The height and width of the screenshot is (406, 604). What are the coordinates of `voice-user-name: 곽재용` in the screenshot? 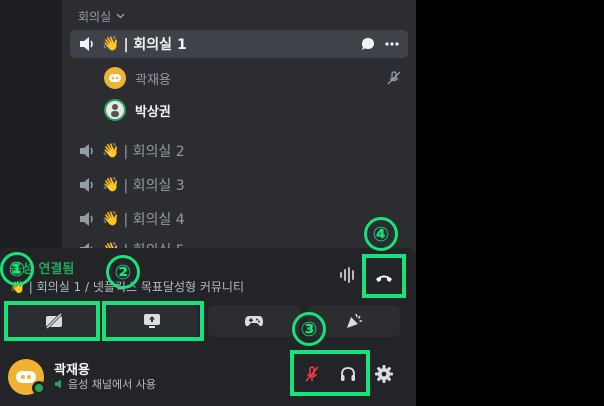 It's located at (153, 80).